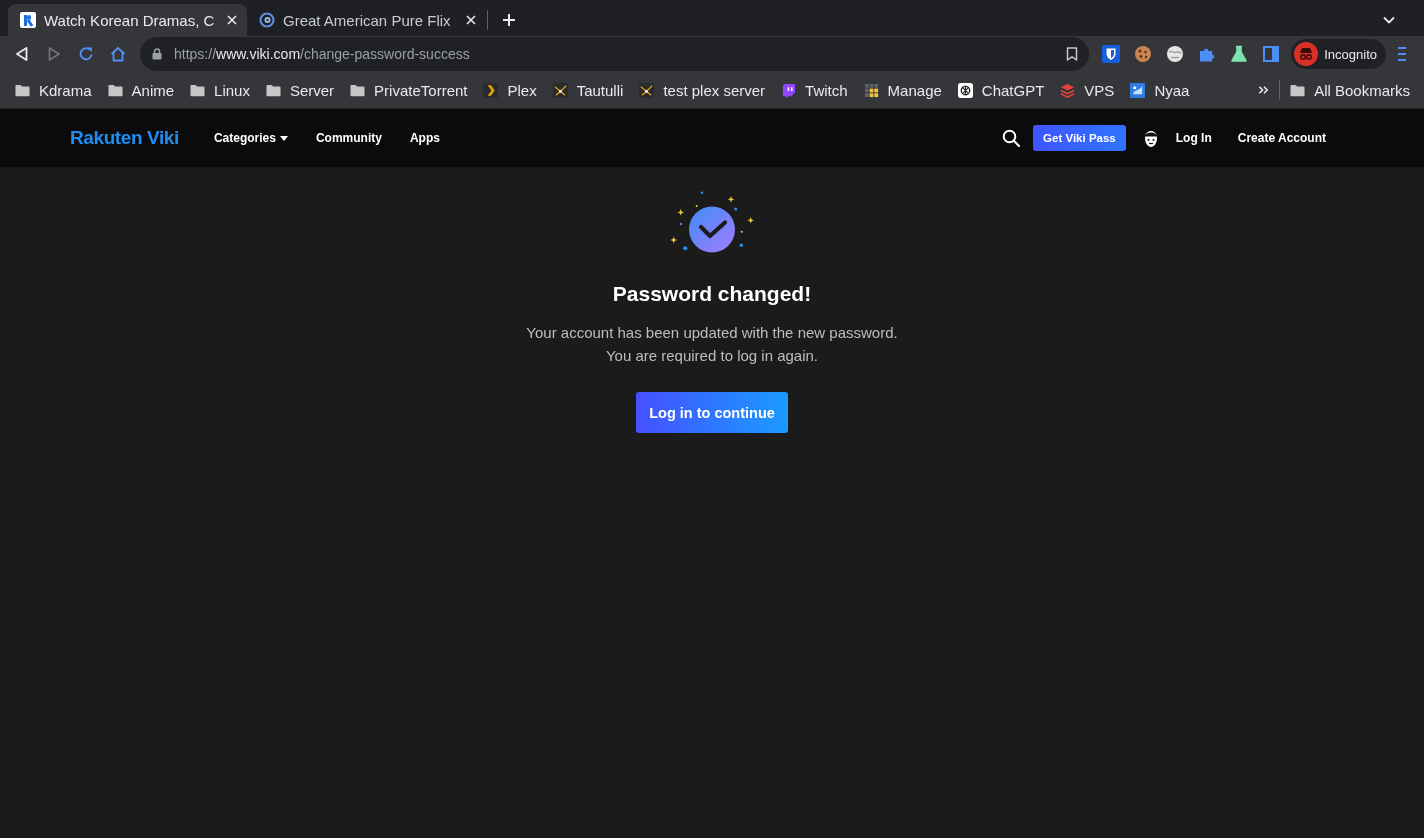  I want to click on message-text: You are required to log in again., so click(712, 356).